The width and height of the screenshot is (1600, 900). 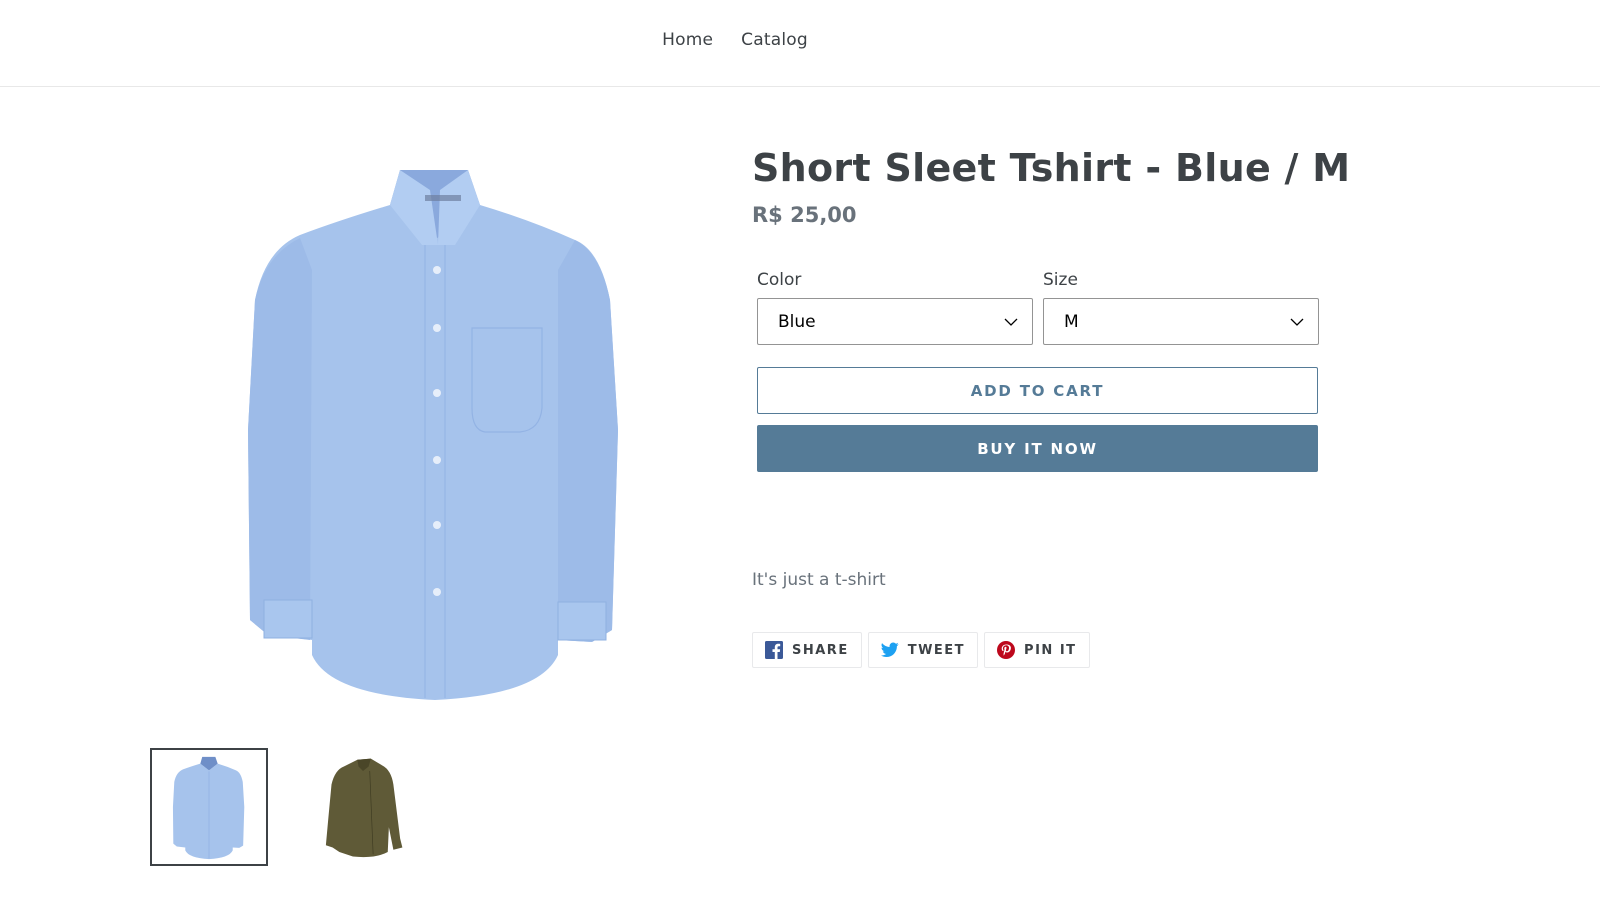 I want to click on olive-shirt-thumb-image, so click(x=364, y=808).